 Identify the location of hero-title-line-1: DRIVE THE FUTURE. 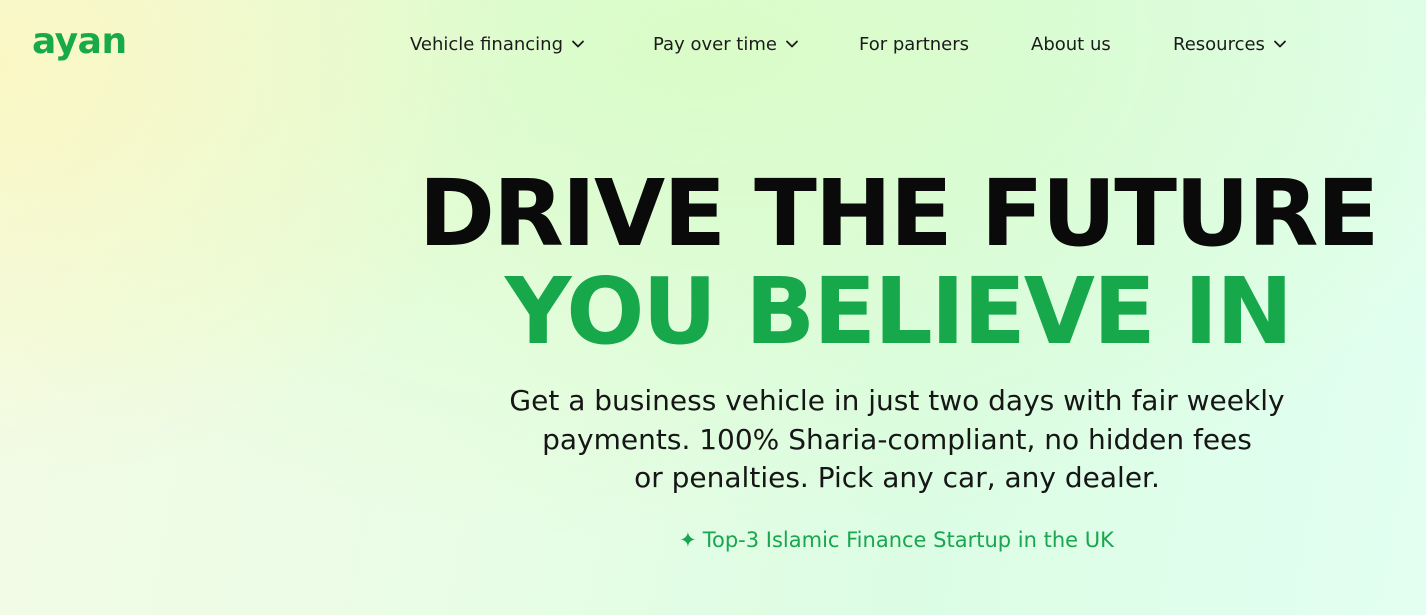
(899, 213).